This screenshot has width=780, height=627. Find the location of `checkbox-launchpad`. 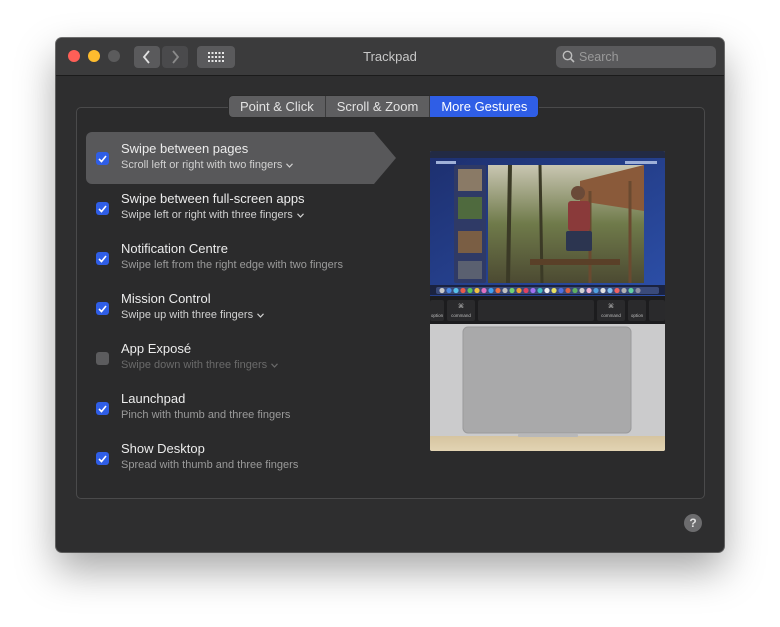

checkbox-launchpad is located at coordinates (102, 408).